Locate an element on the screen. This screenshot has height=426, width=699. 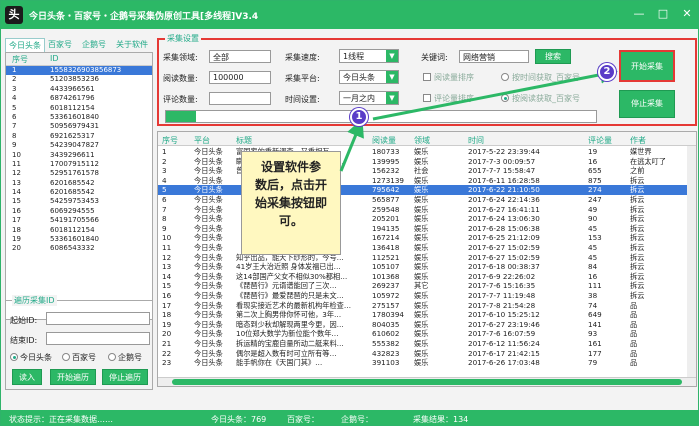
speed-select: 1线程 ▼ is located at coordinates (369, 56).